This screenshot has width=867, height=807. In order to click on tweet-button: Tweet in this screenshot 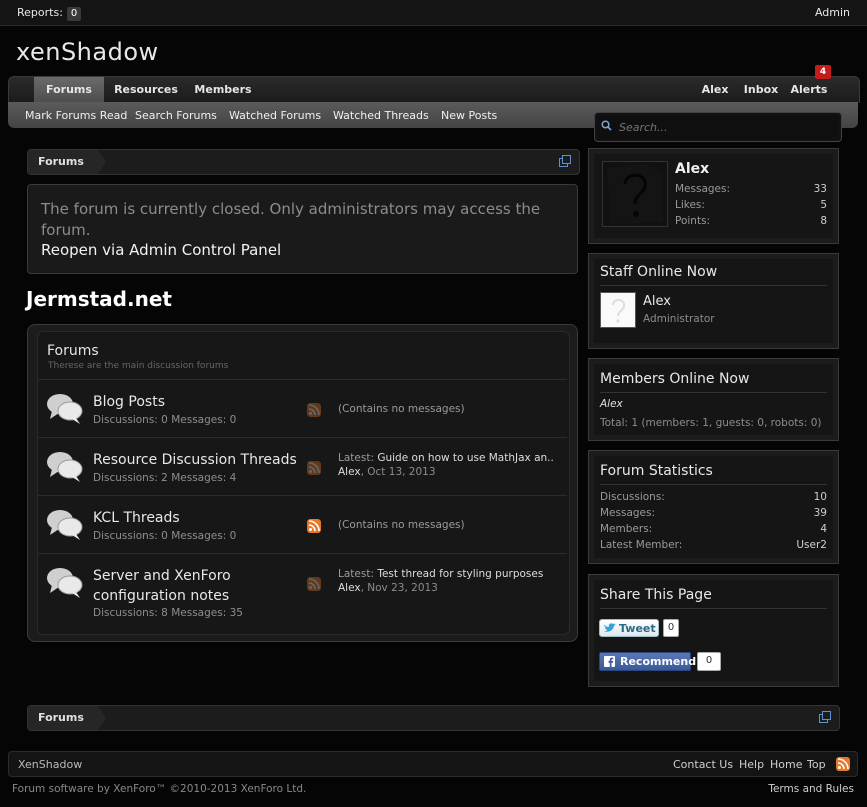, I will do `click(629, 628)`.